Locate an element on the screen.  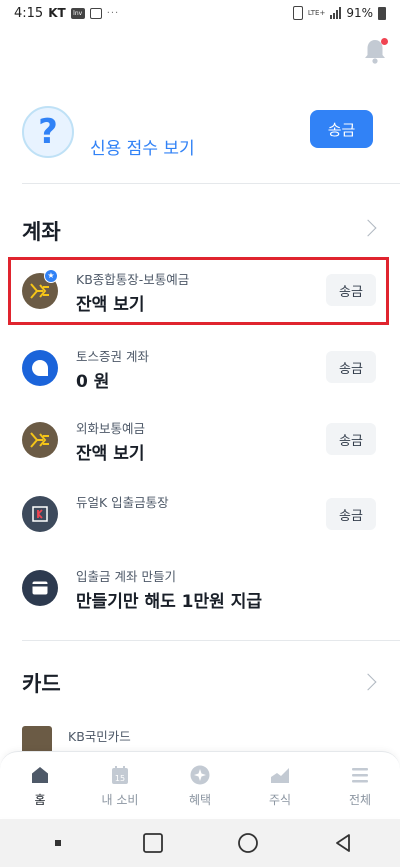
tab-label: 주식 is located at coordinates (280, 800).